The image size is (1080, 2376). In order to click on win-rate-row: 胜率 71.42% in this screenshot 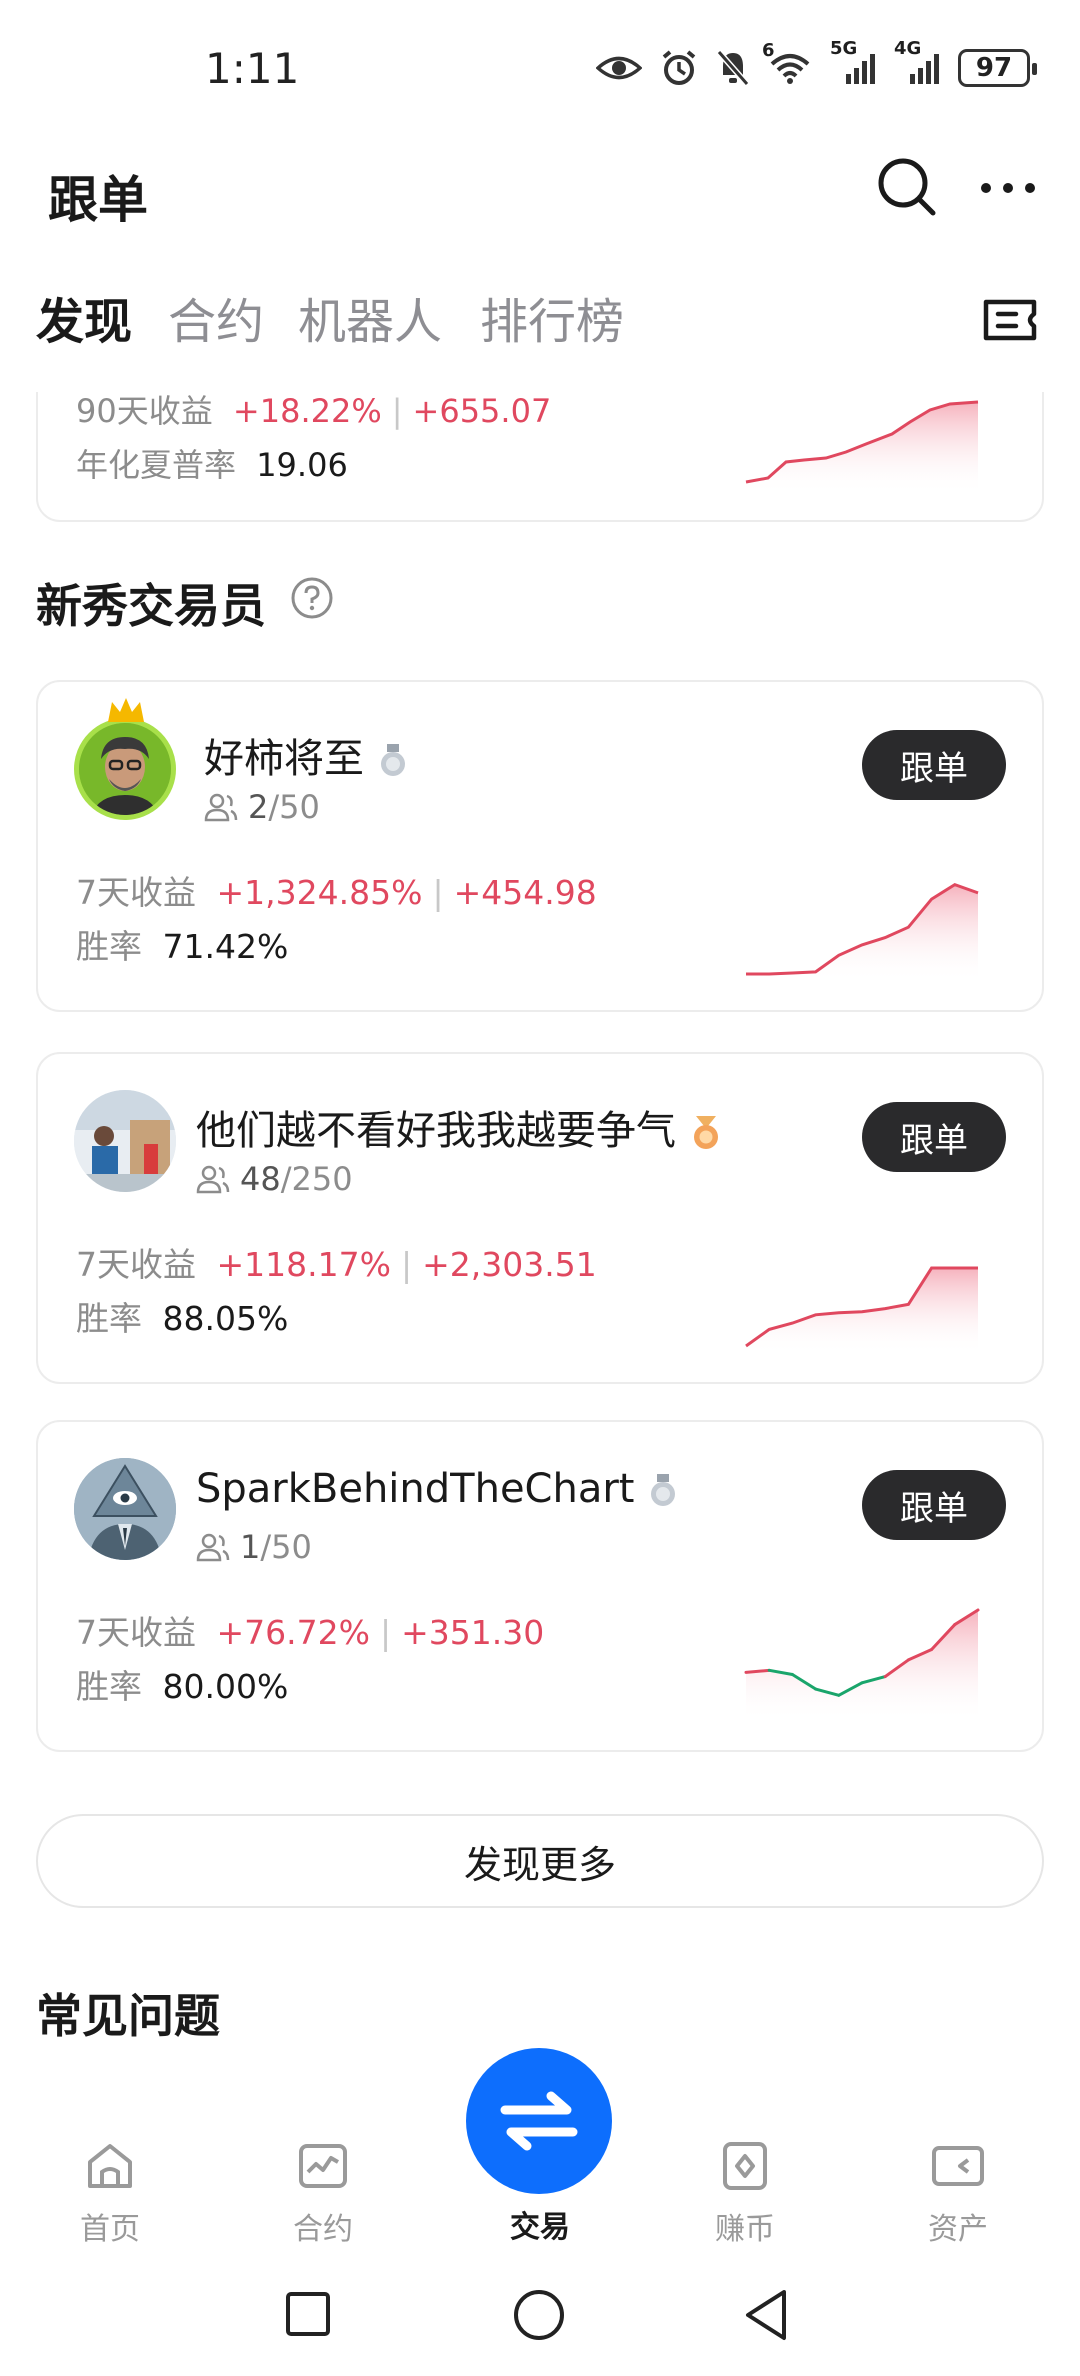, I will do `click(182, 944)`.